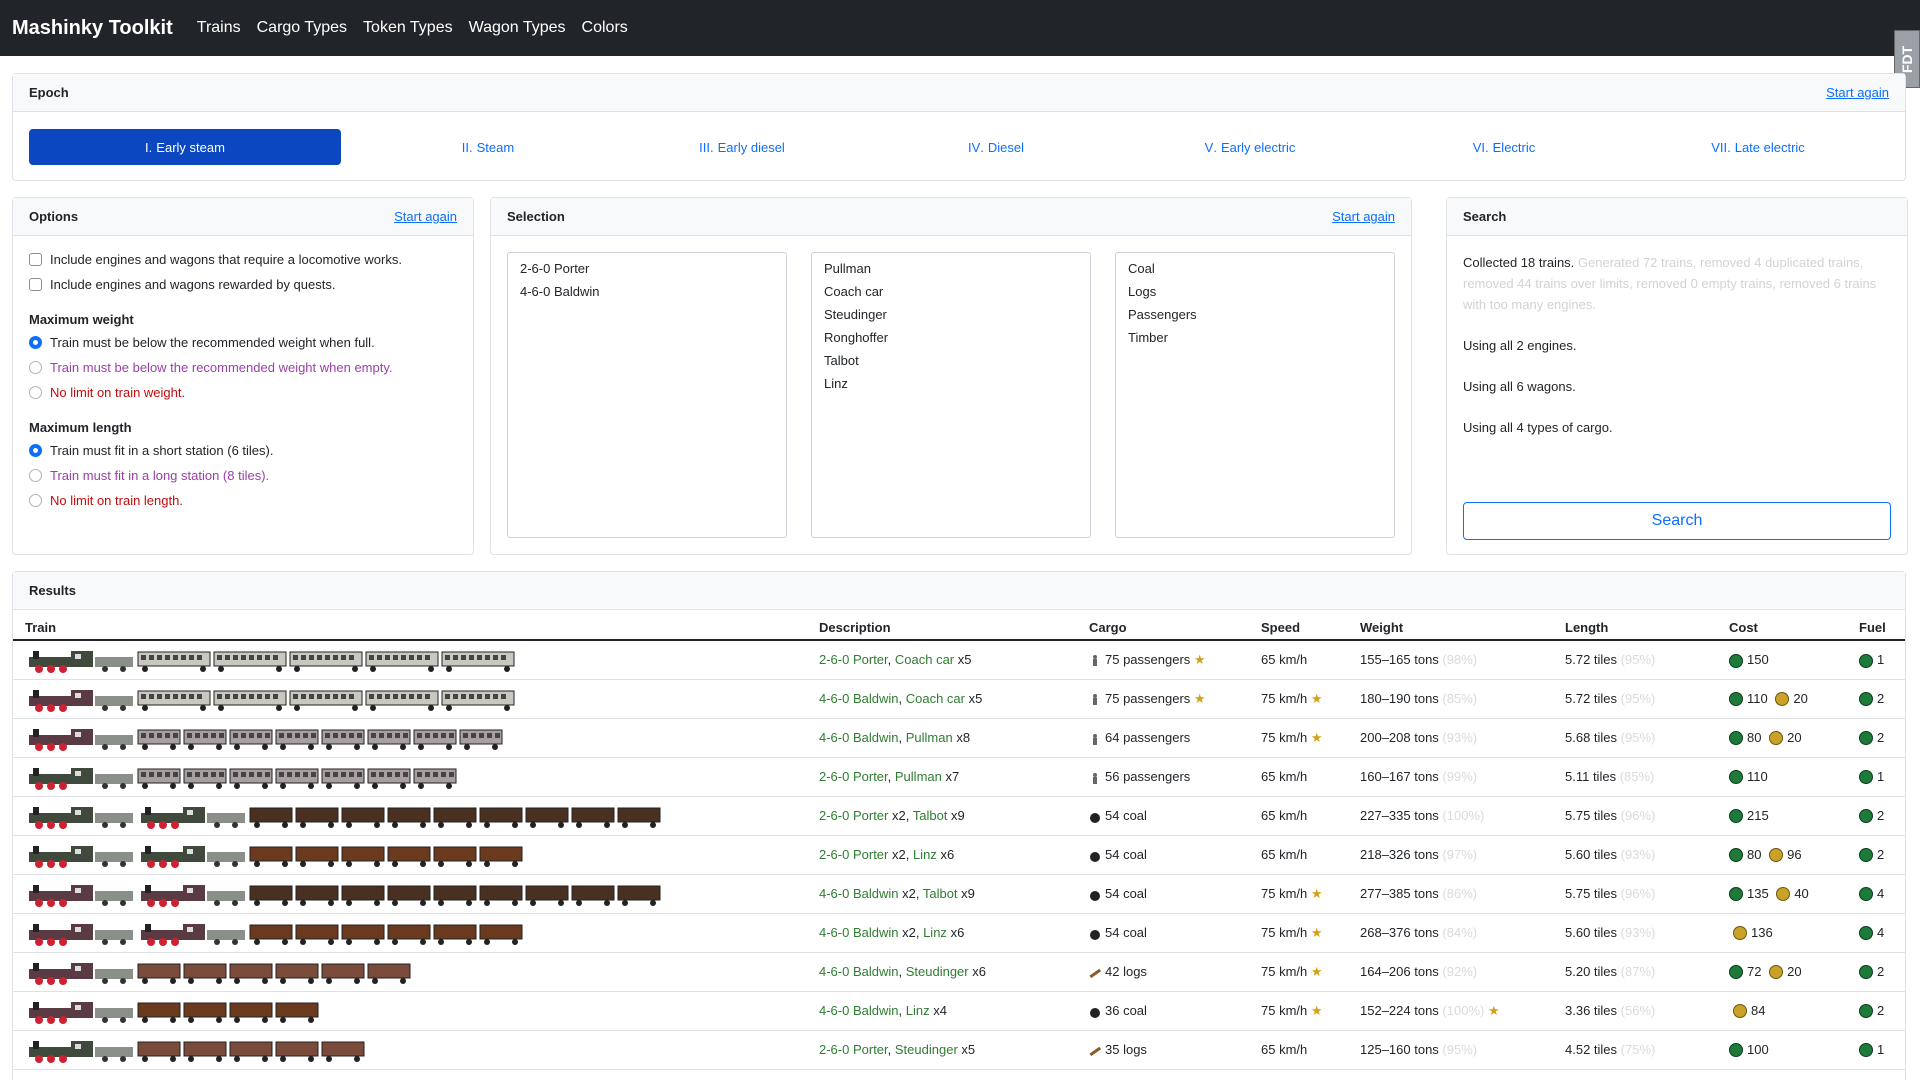  I want to click on list-option: Linz, so click(951, 387).